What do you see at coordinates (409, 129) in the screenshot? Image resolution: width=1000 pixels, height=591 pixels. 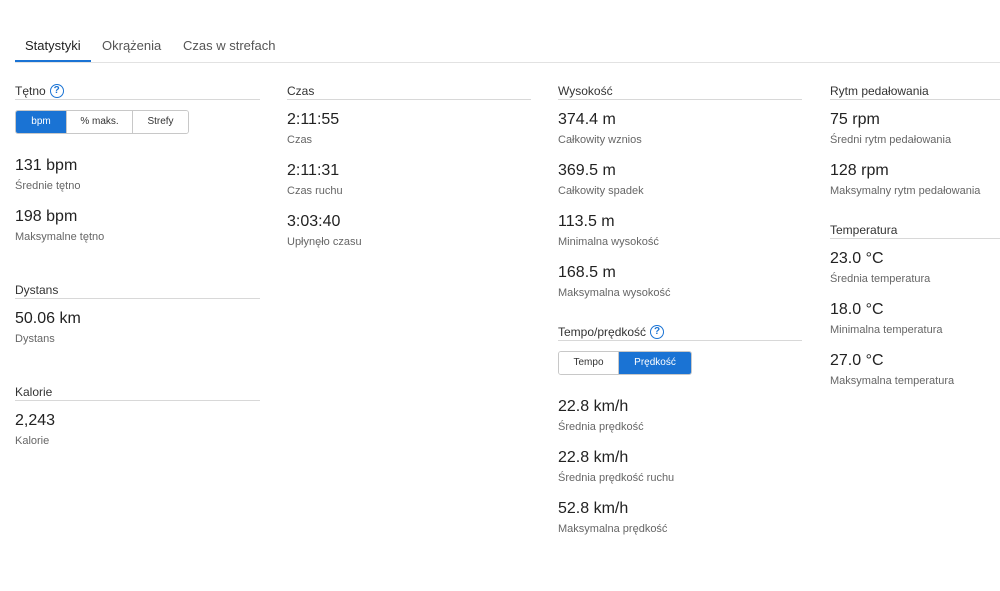 I see `stat-time: 2:11:55 Czas` at bounding box center [409, 129].